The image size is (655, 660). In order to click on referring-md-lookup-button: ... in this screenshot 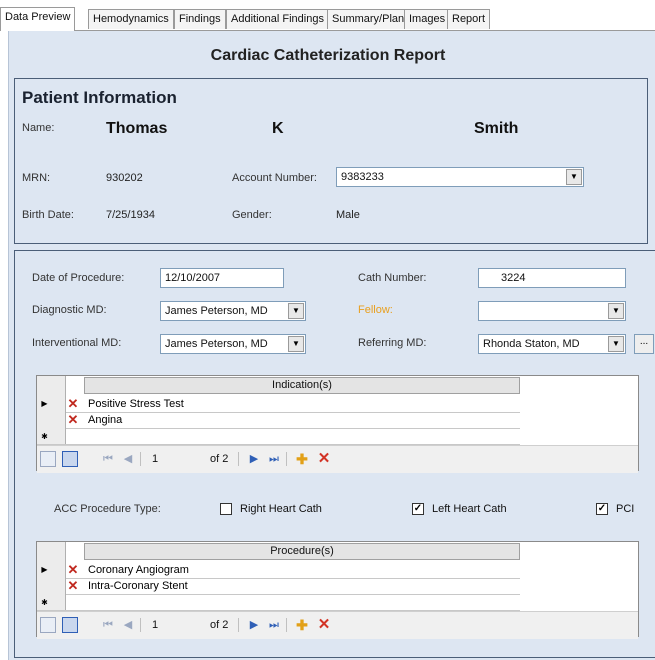, I will do `click(644, 344)`.